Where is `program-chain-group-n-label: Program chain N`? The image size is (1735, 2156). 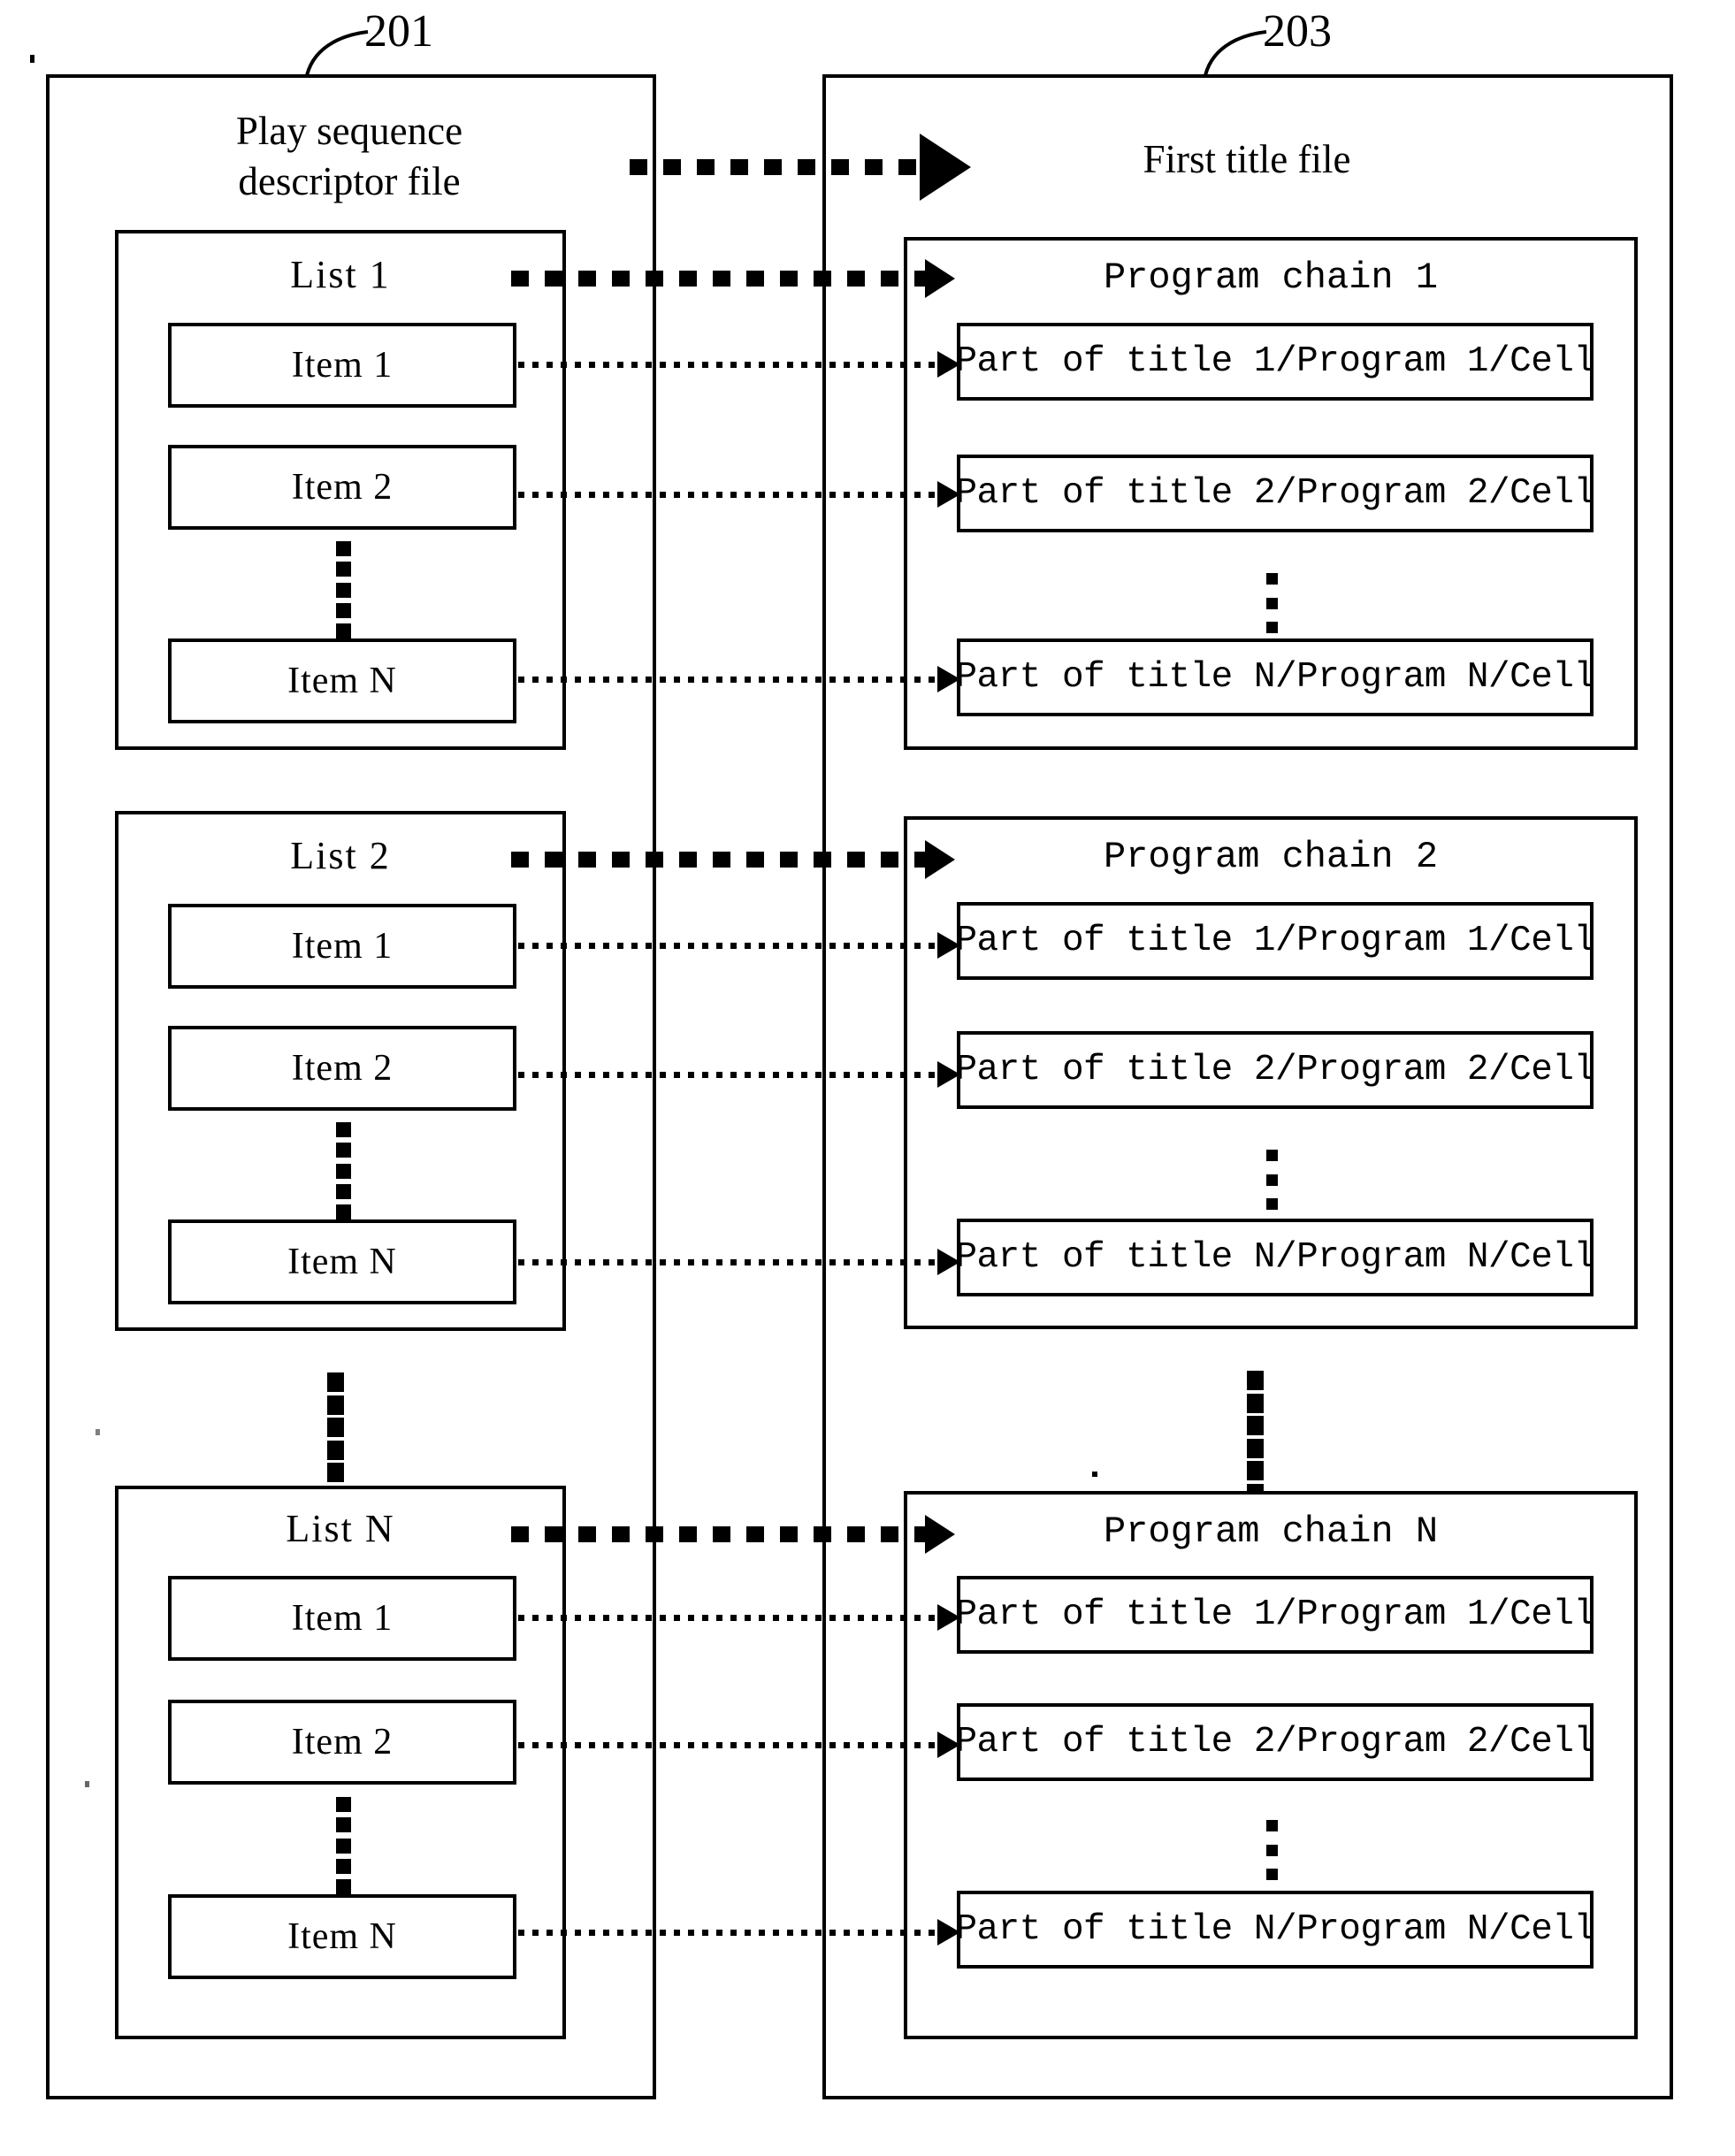
program-chain-group-n-label: Program chain N is located at coordinates (1271, 1531).